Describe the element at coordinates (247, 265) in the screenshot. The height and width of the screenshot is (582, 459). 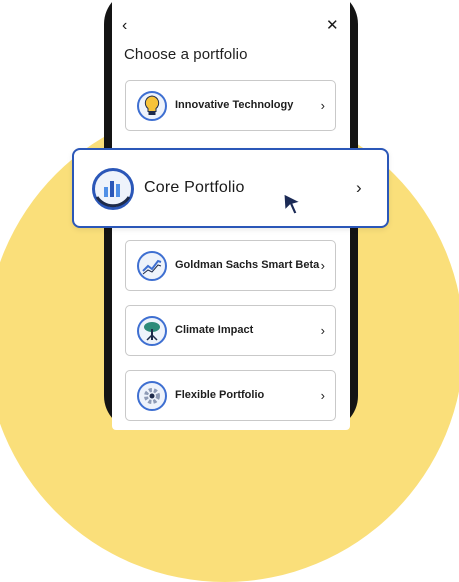
I see `portfolio-label: Goldman Sachs Smart Beta` at that location.